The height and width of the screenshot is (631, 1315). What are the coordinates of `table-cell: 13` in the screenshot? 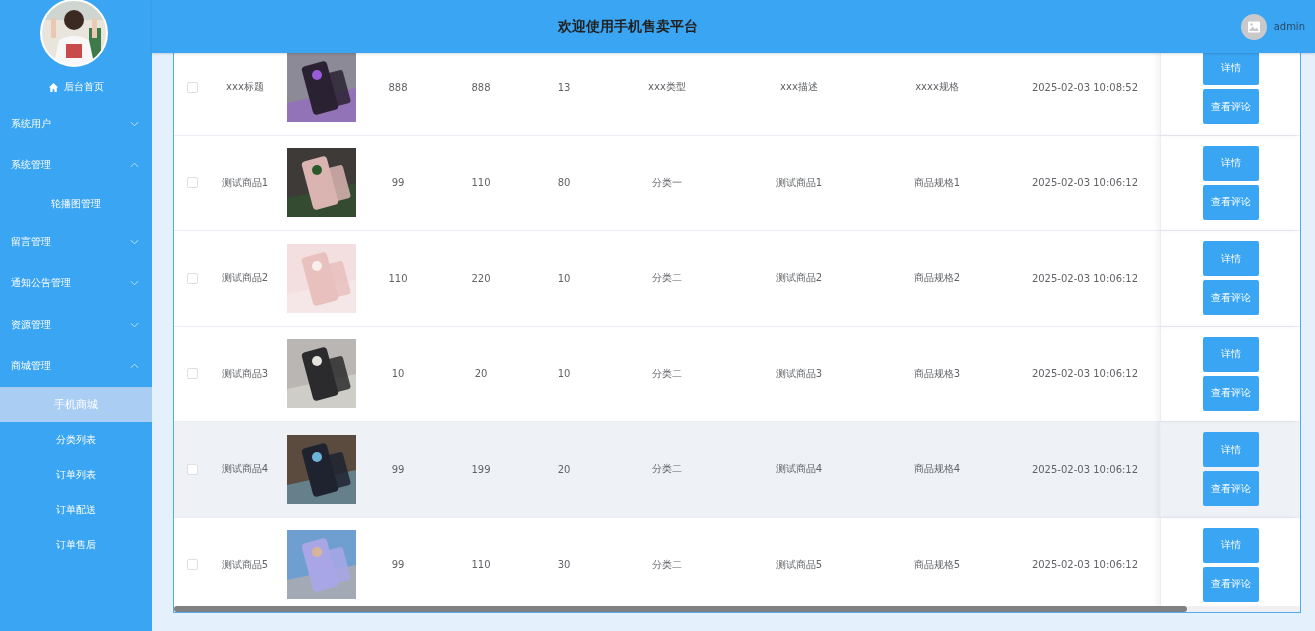 It's located at (564, 87).